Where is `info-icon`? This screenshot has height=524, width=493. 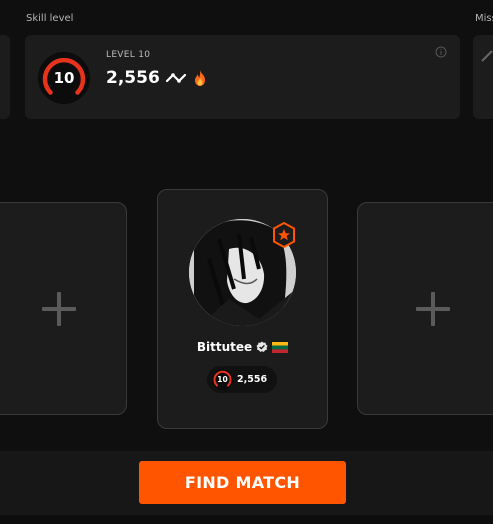
info-icon is located at coordinates (441, 52).